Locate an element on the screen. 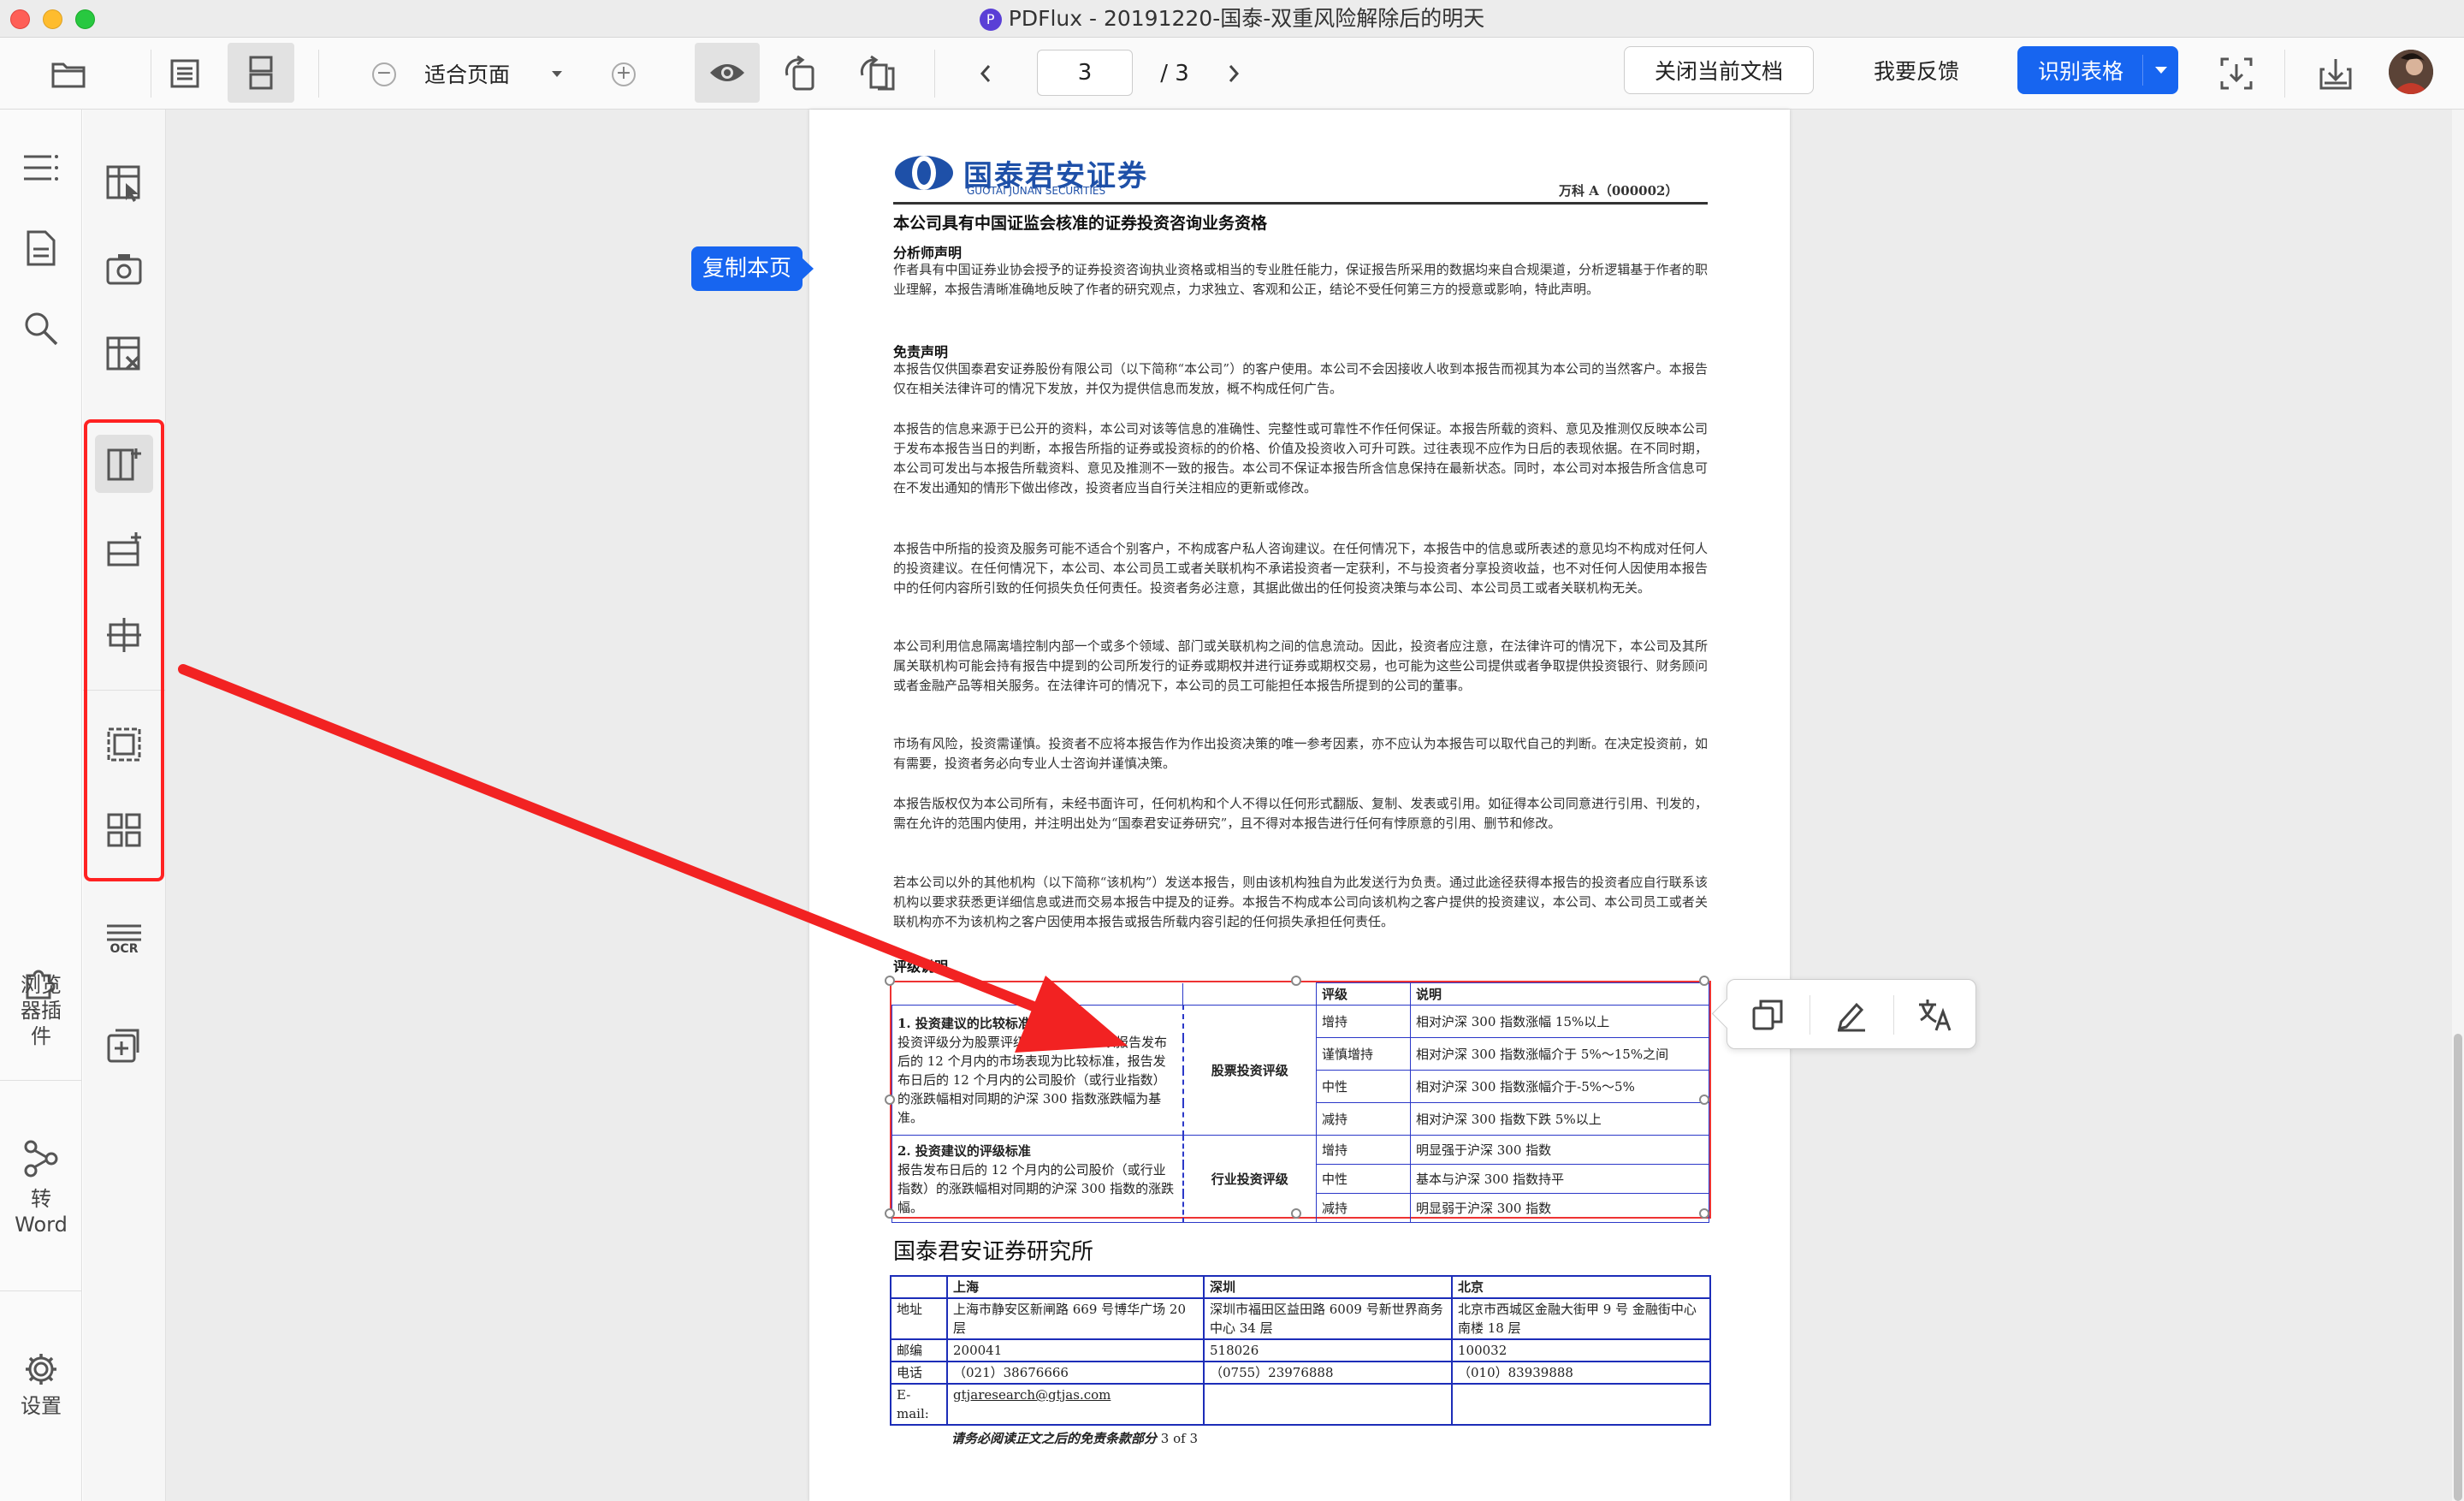  nav-settings-label: 设置 is located at coordinates (41, 1406).